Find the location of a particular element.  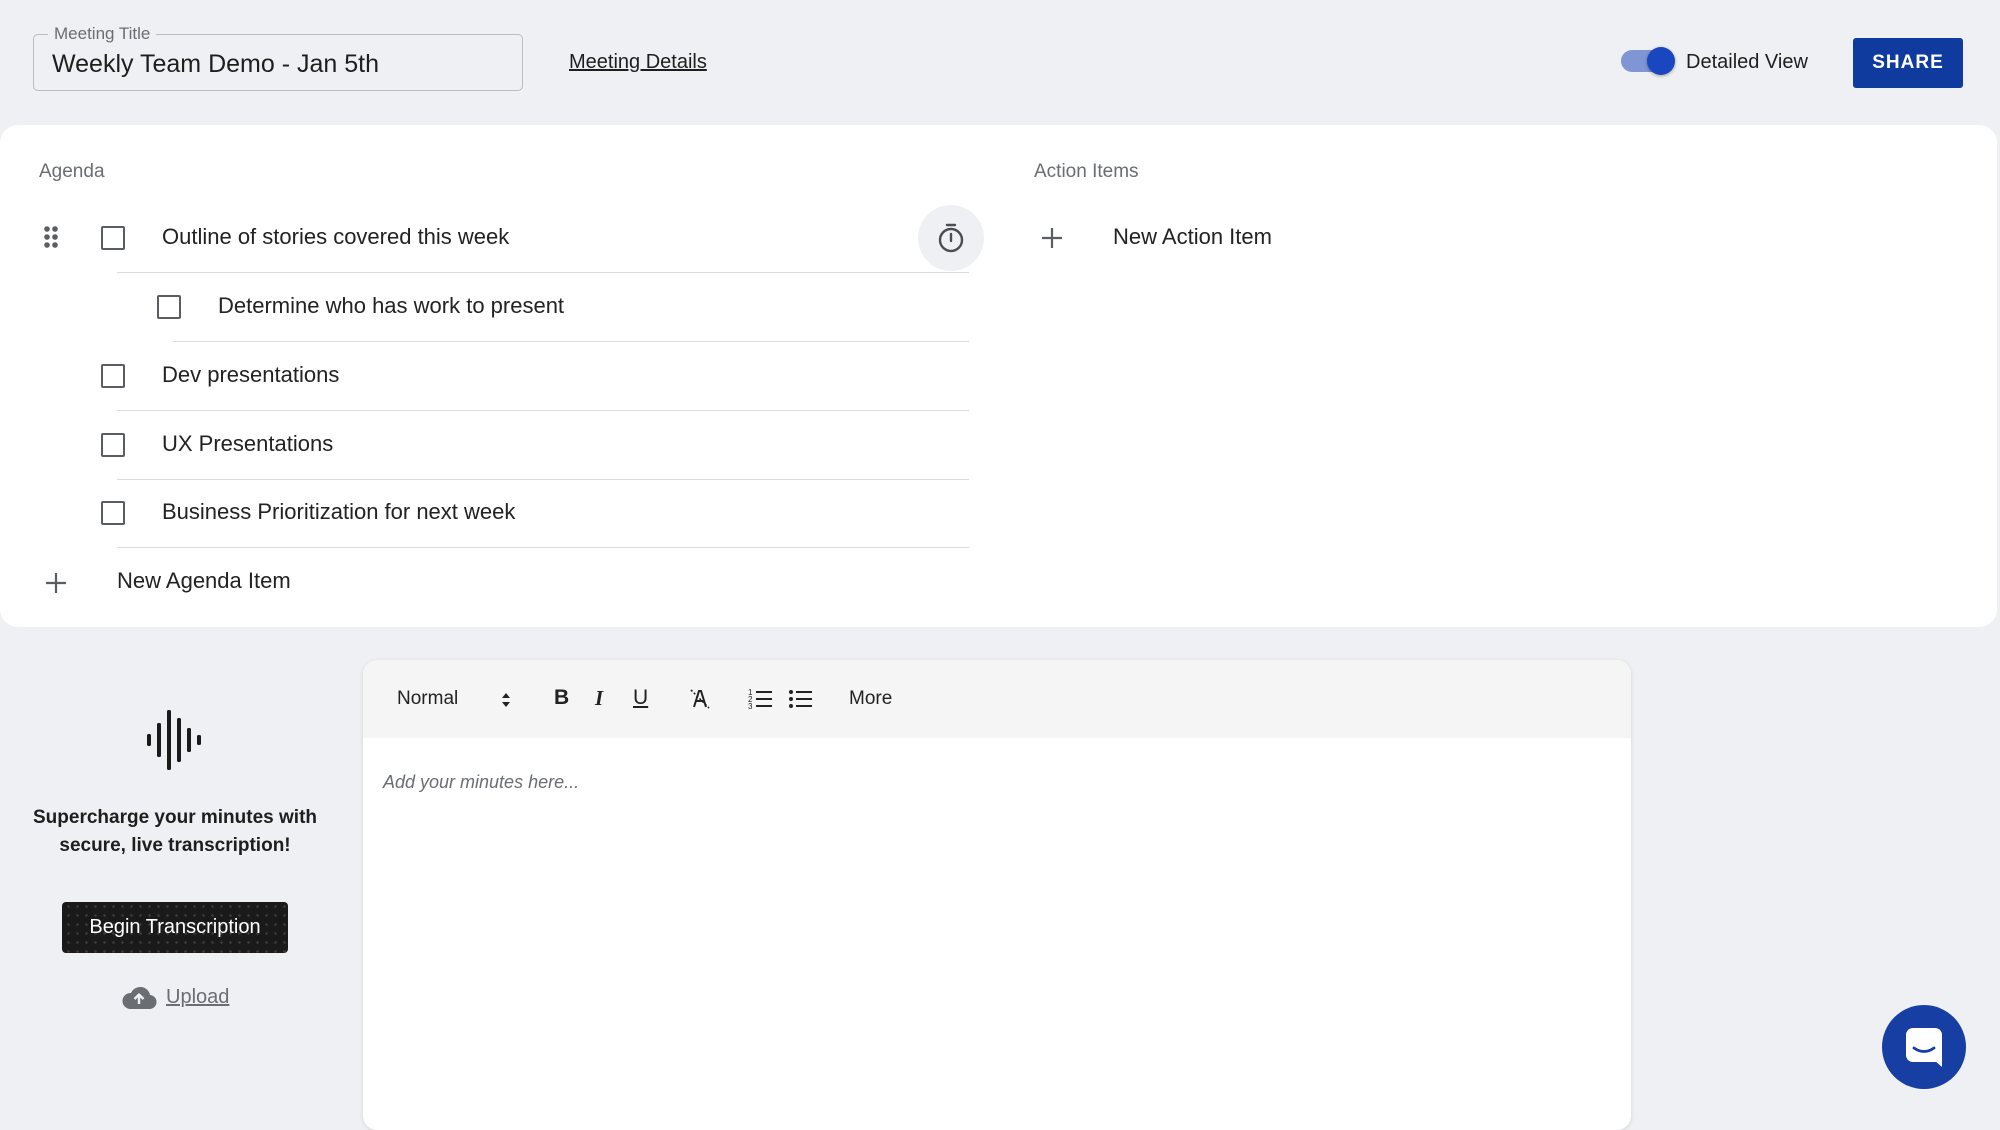

toggle-knob is located at coordinates (1661, 61).